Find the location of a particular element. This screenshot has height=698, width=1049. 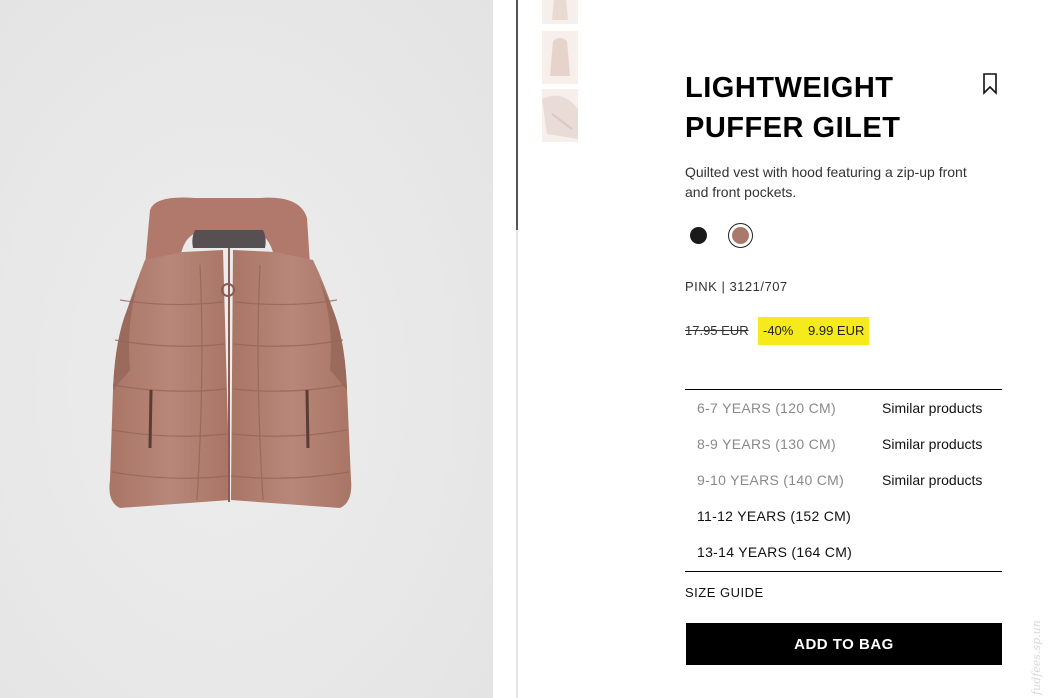

size-option: 8-9 YEARS (130 CM) Similar products is located at coordinates (843, 444).